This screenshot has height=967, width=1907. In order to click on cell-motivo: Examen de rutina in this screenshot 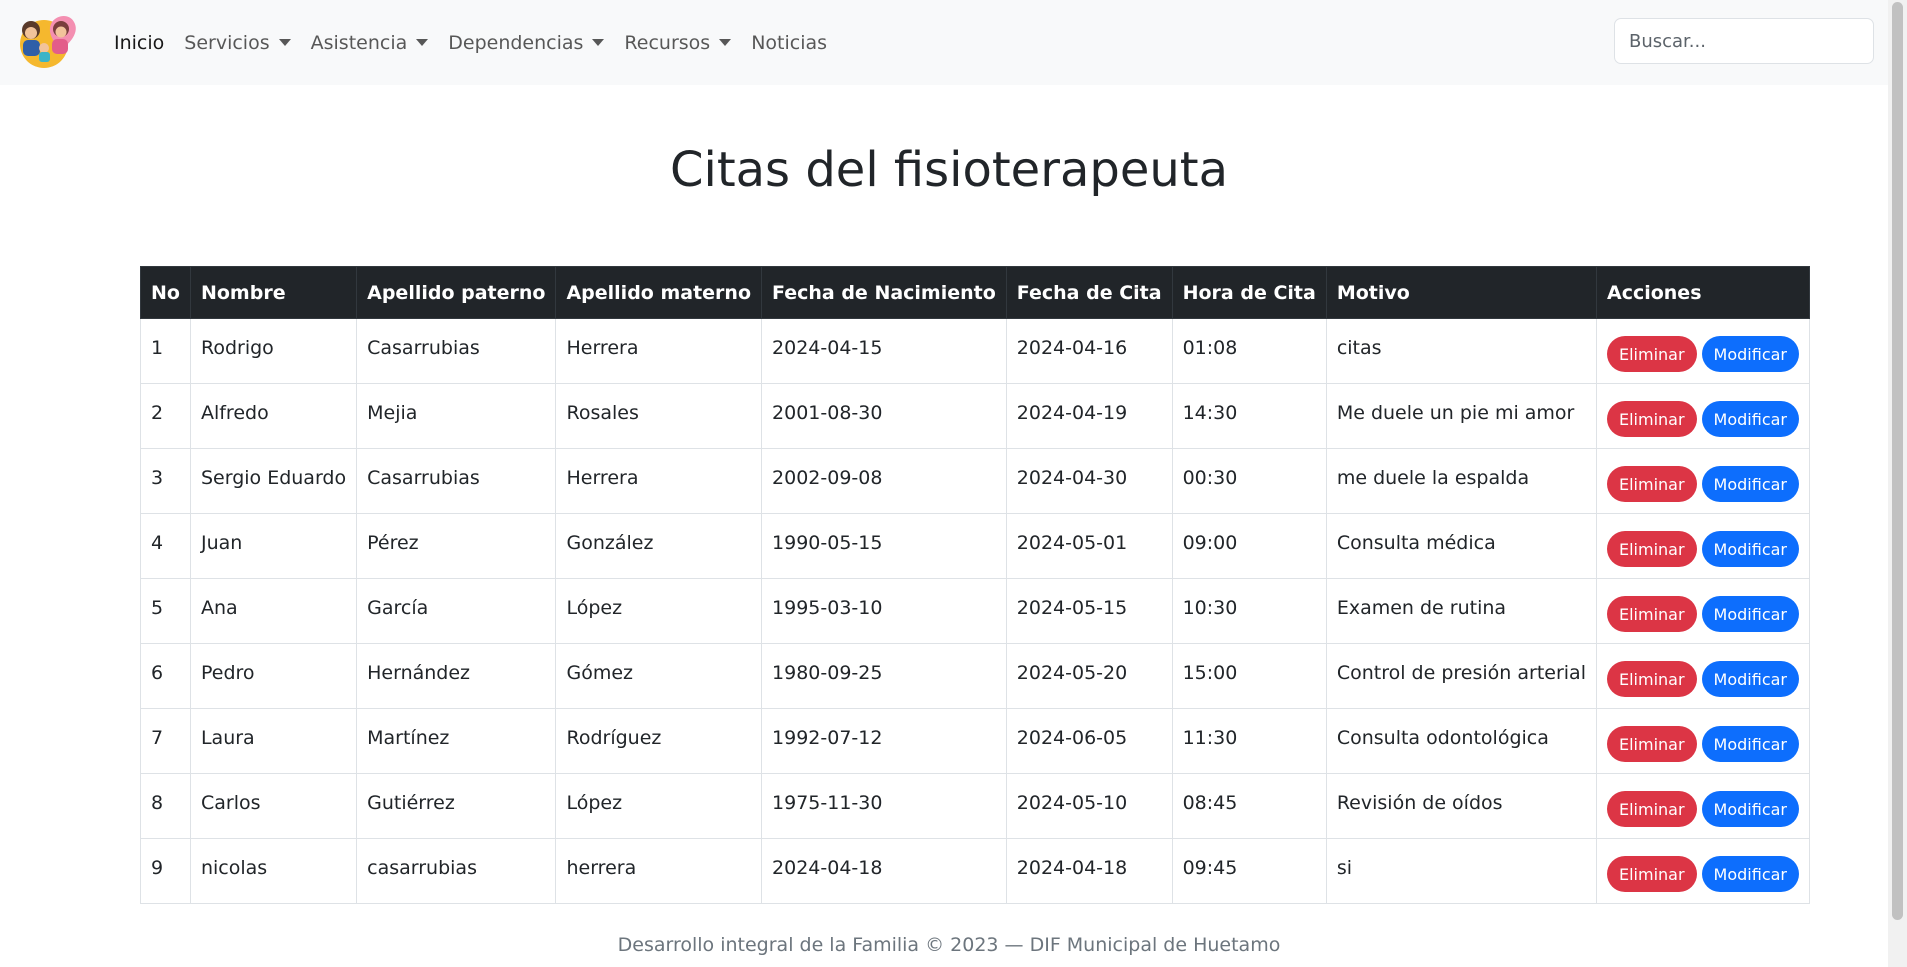, I will do `click(1461, 611)`.